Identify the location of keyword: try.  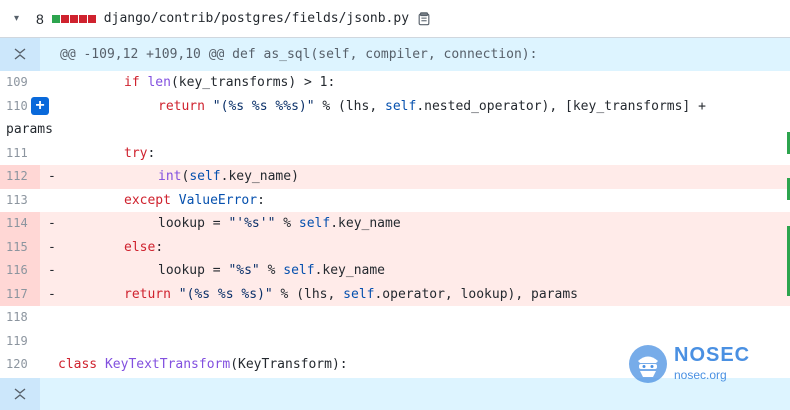
(136, 153).